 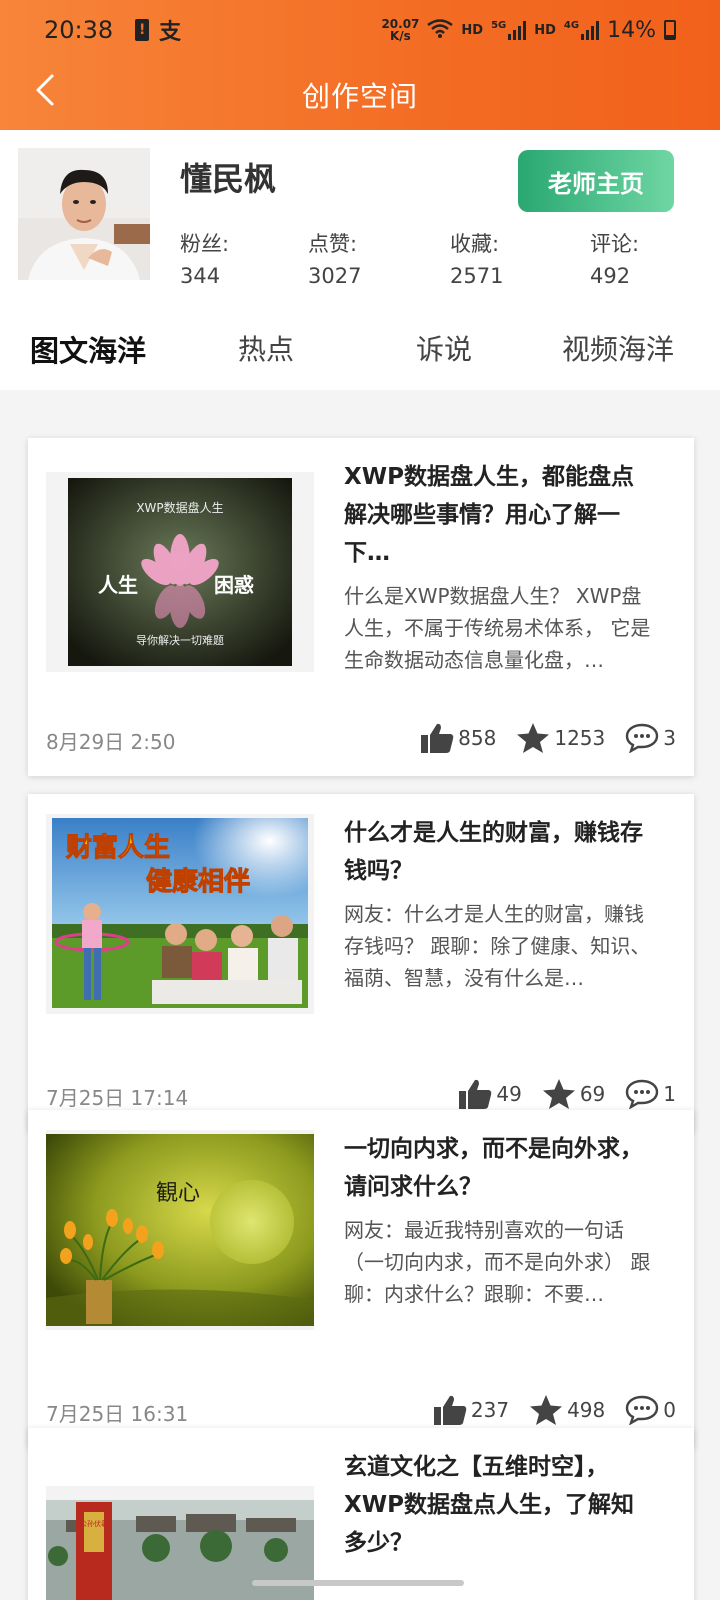 I want to click on lotus-caption-right: 困惑, so click(x=234, y=585).